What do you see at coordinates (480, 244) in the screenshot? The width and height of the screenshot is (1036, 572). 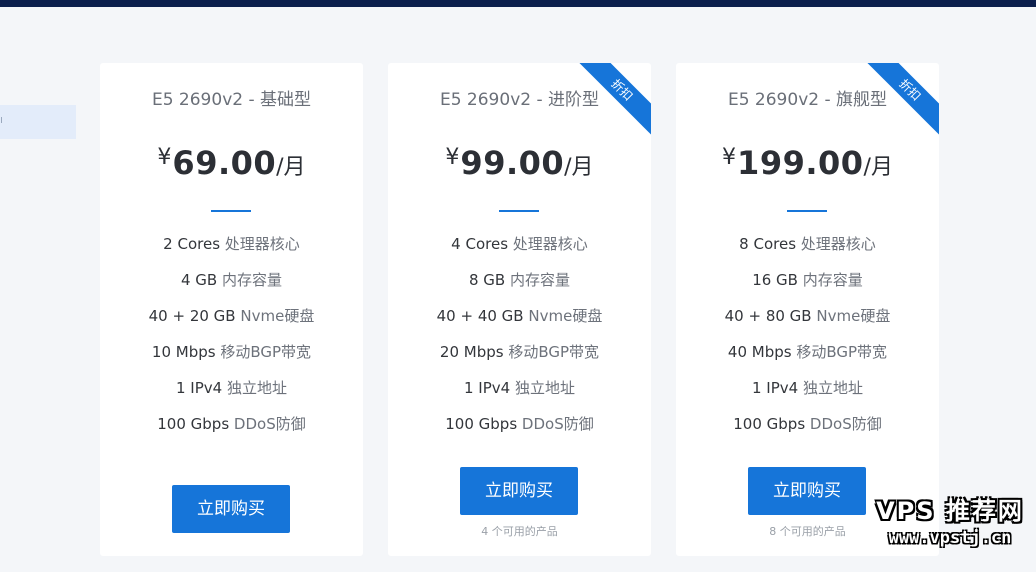 I see `spec-value: 4 Cores` at bounding box center [480, 244].